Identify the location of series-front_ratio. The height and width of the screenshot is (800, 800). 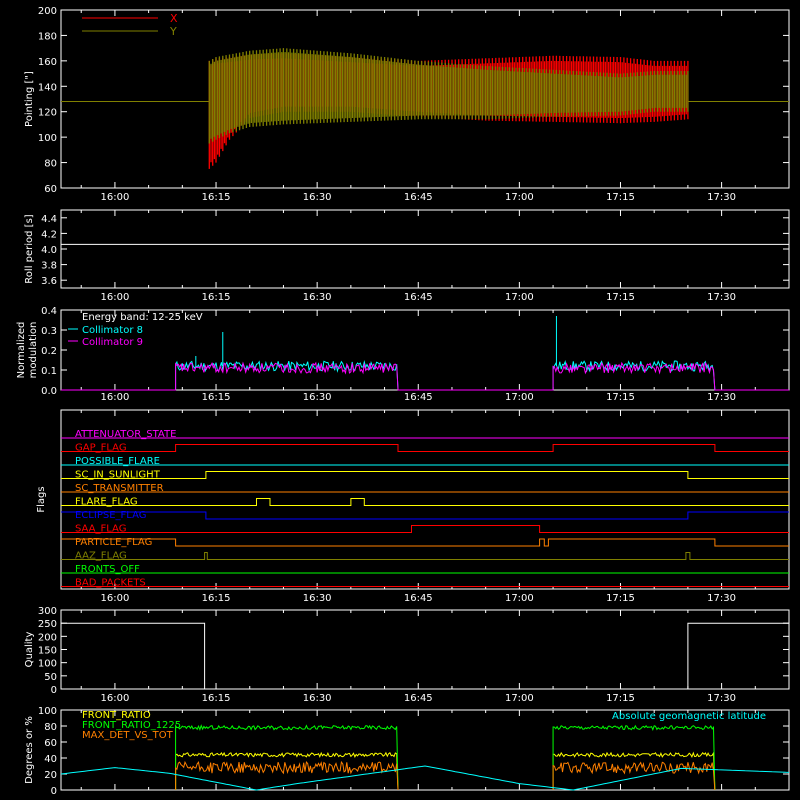
(445, 771).